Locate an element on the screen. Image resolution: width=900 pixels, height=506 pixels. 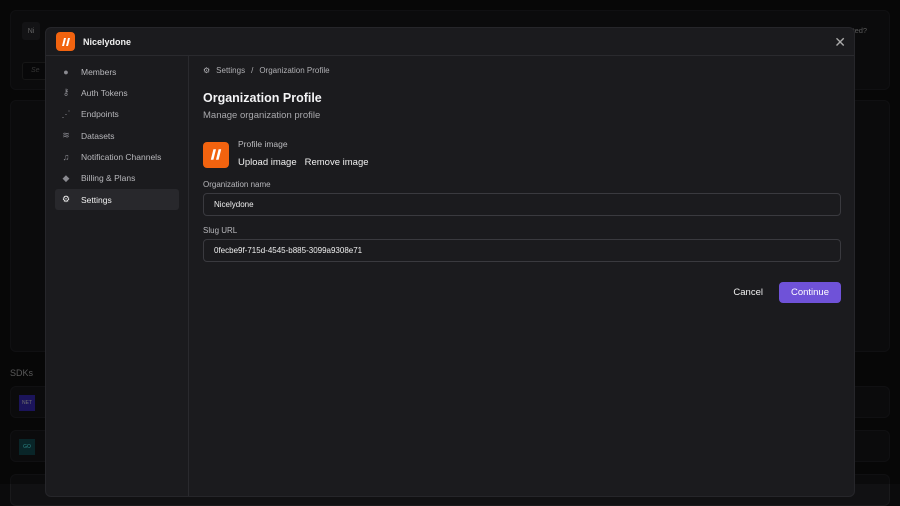
sidebar-item-datasets: ≋ Datasets is located at coordinates (117, 135).